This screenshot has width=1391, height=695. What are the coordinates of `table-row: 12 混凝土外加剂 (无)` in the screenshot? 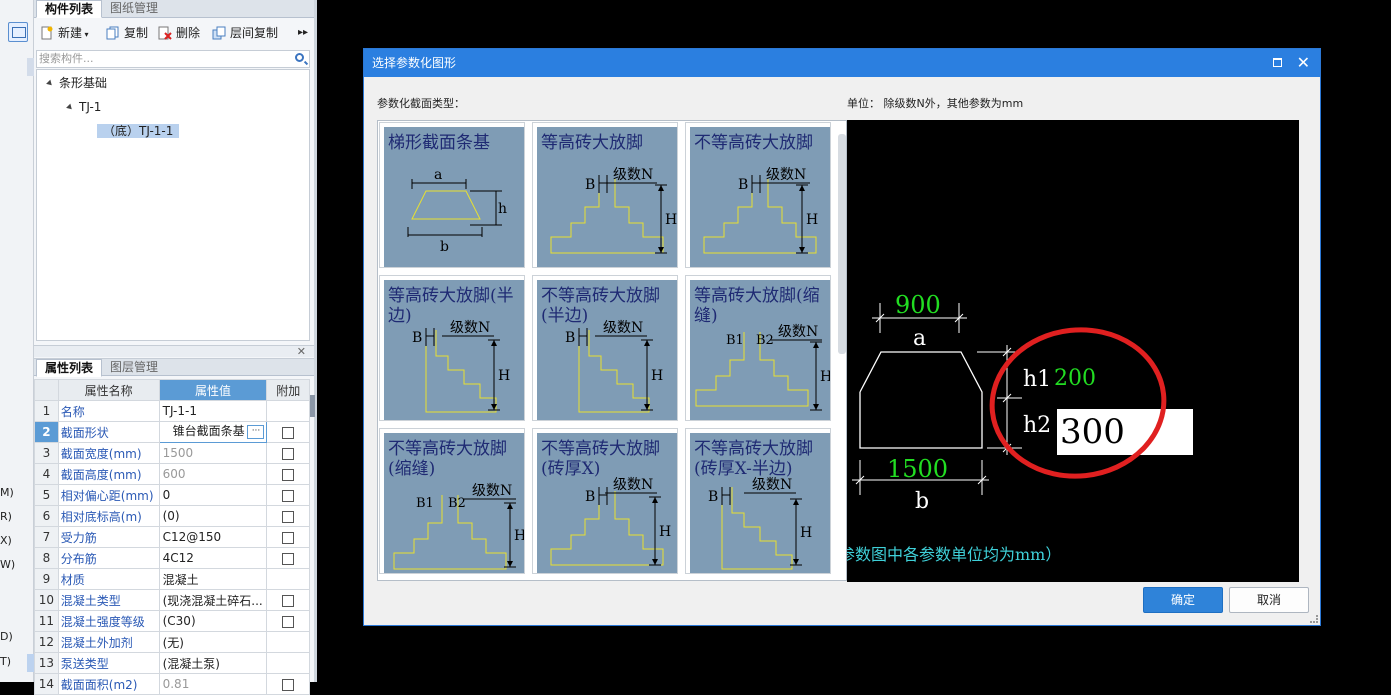 It's located at (172, 642).